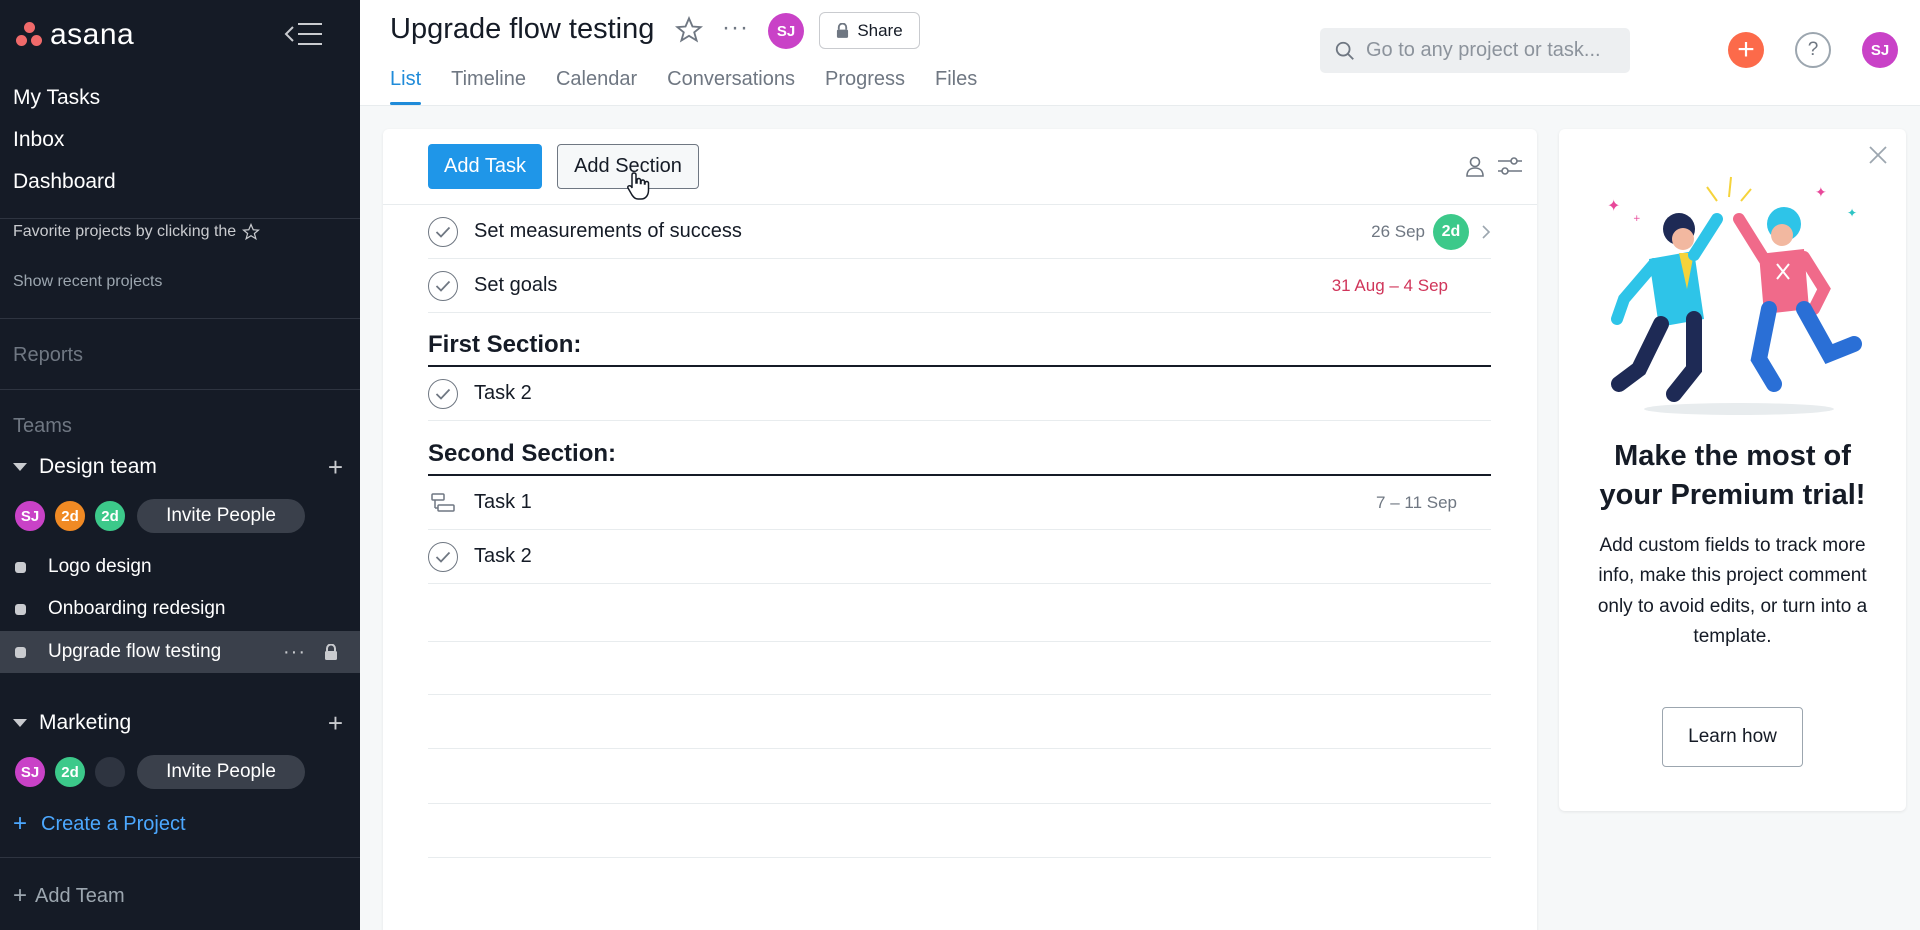  I want to click on nav-inbox: Inbox, so click(38, 140).